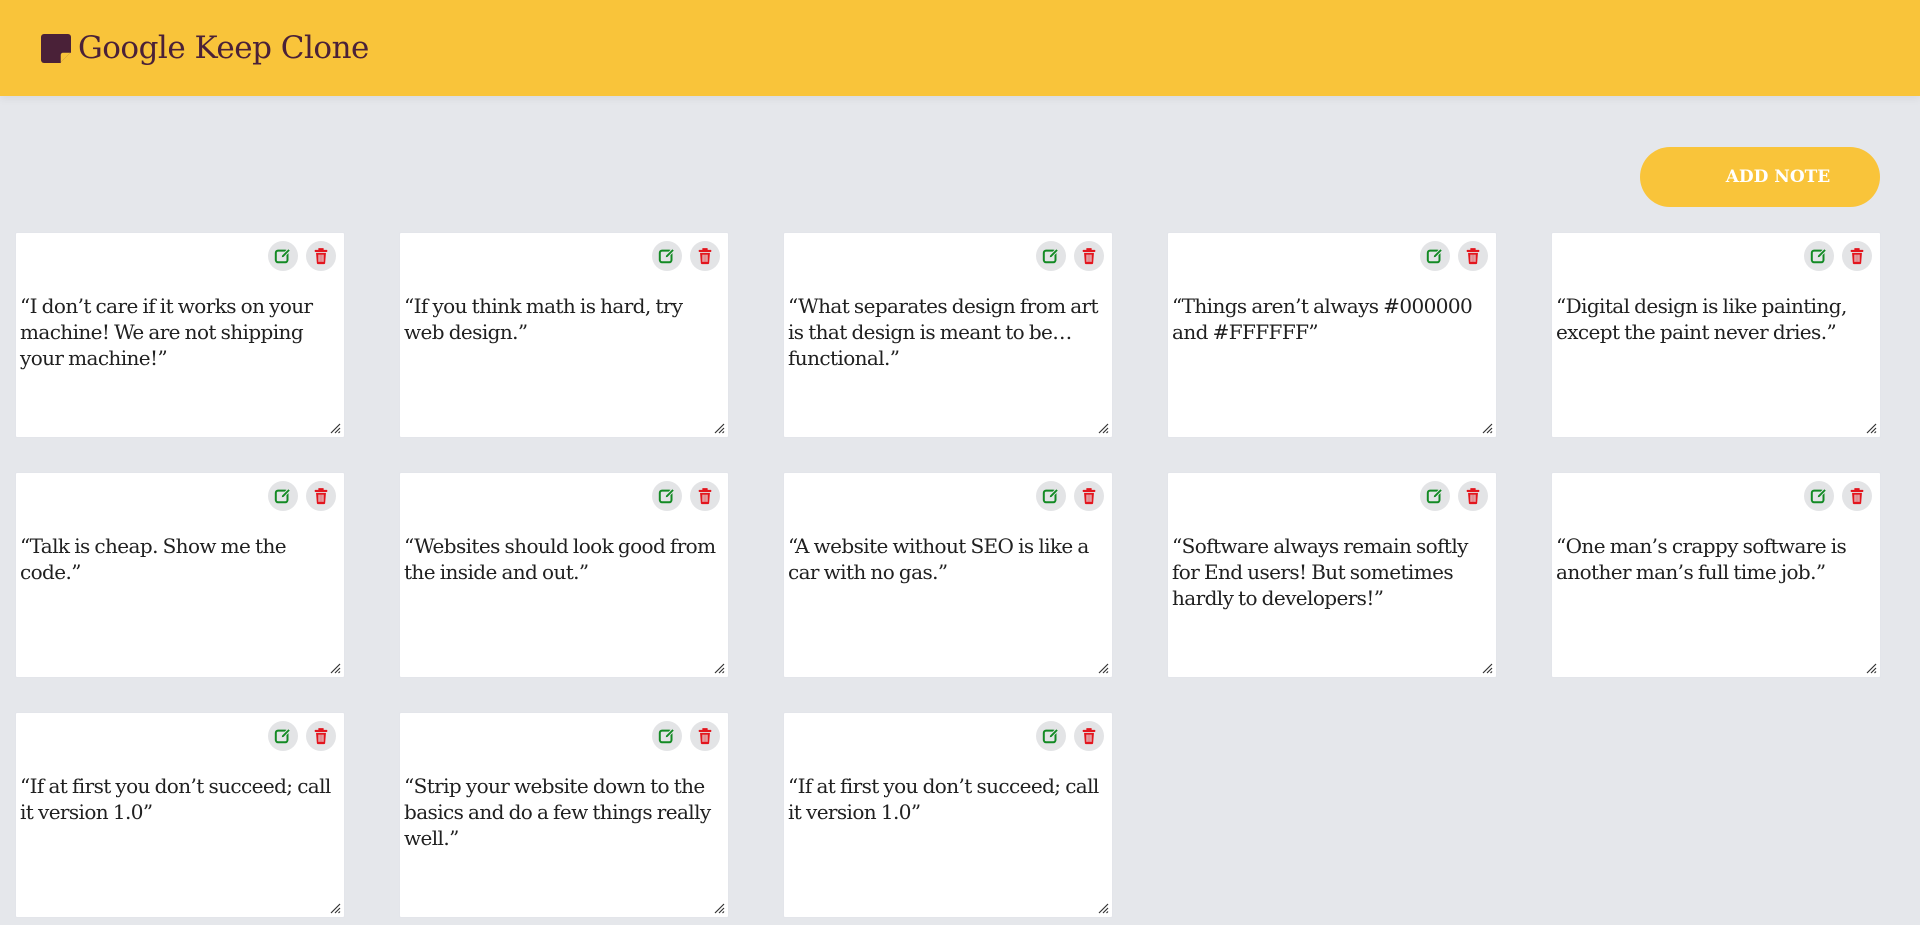 The width and height of the screenshot is (1920, 925). What do you see at coordinates (178, 559) in the screenshot?
I see `note-text: “Talk is cheap. Show me the code.”` at bounding box center [178, 559].